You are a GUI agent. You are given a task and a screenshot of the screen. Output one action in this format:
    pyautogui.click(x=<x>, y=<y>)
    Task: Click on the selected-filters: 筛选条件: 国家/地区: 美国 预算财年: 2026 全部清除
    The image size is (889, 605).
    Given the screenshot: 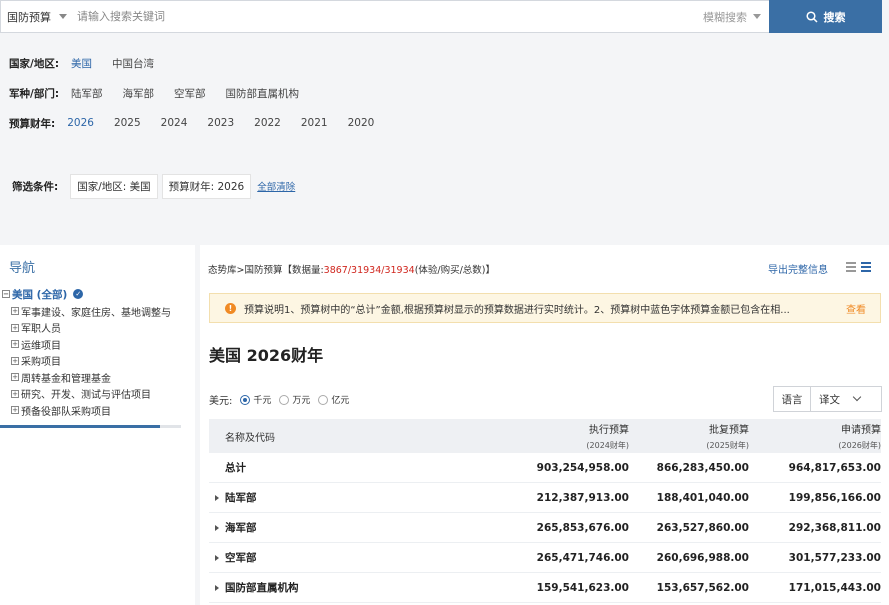 What is the action you would take?
    pyautogui.click(x=147, y=186)
    